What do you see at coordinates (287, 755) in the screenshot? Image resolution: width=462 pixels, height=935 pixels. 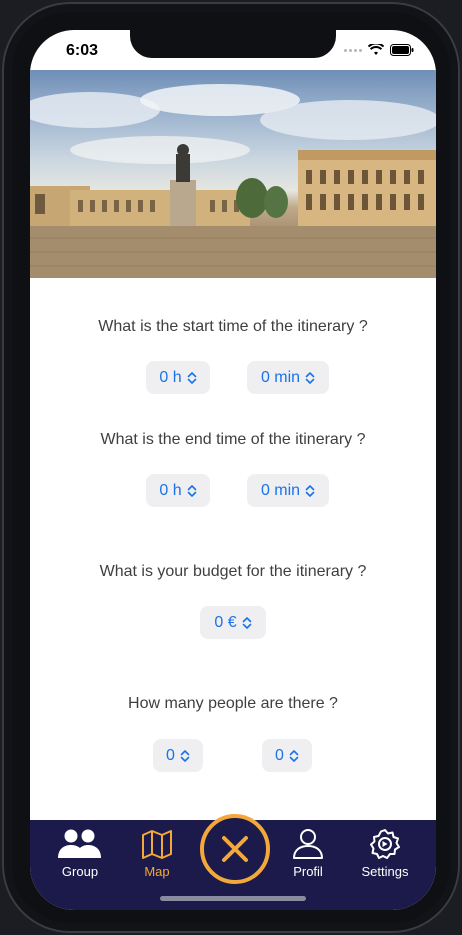 I see `people-picker-b: 0` at bounding box center [287, 755].